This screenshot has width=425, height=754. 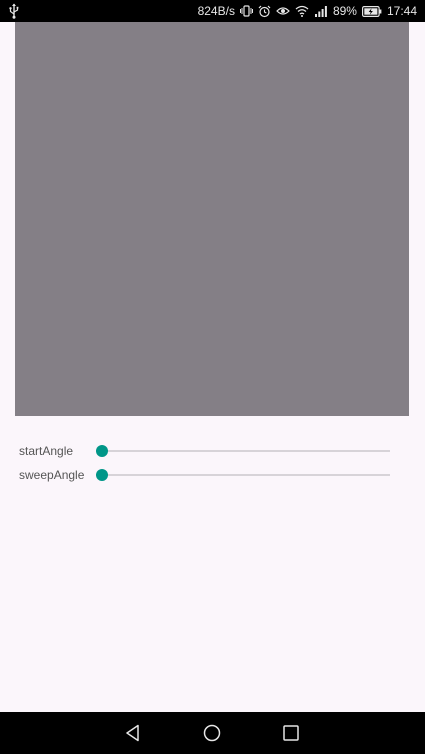 I want to click on start-angle-label: startAngle, so click(x=46, y=451).